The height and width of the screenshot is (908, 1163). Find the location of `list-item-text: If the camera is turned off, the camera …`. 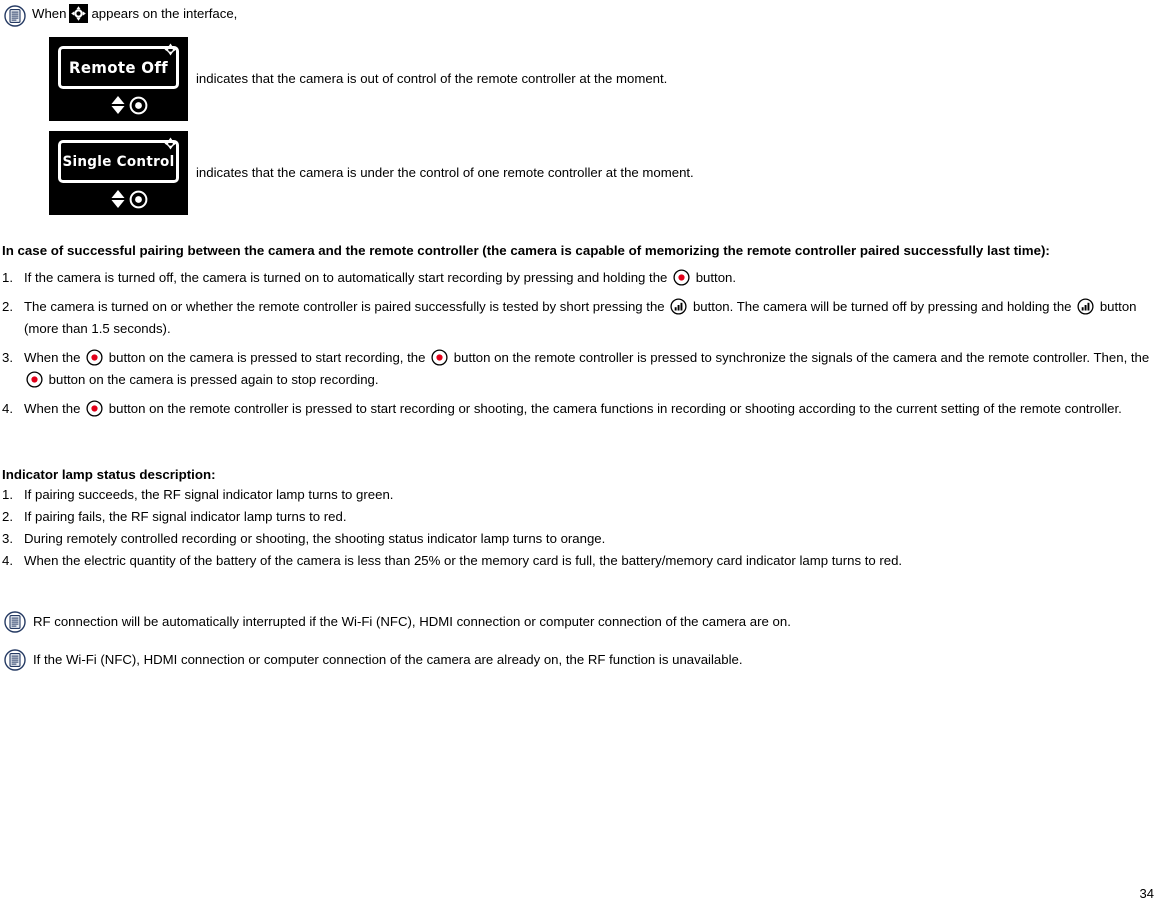

list-item-text: If the camera is turned off, the camera … is located at coordinates (380, 277).